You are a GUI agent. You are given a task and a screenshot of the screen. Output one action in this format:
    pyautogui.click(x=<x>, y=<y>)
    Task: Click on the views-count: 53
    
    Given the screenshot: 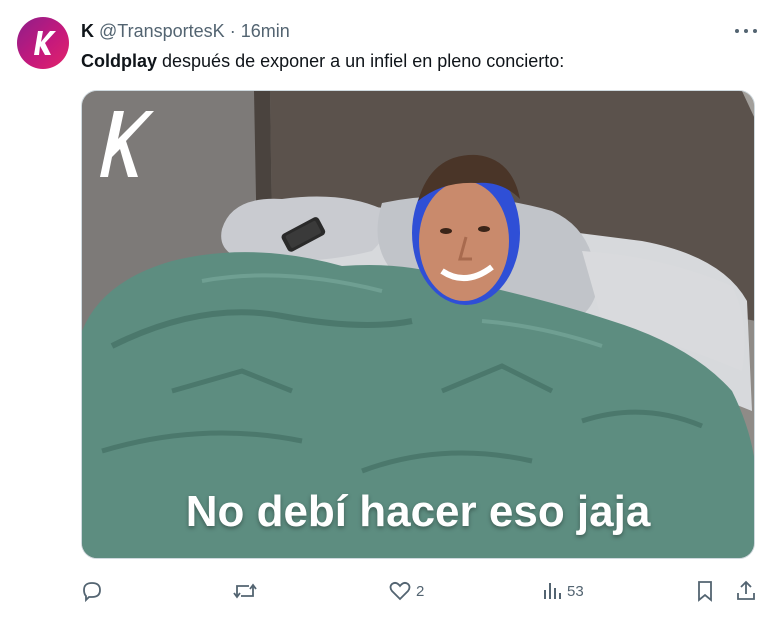 What is the action you would take?
    pyautogui.click(x=575, y=591)
    